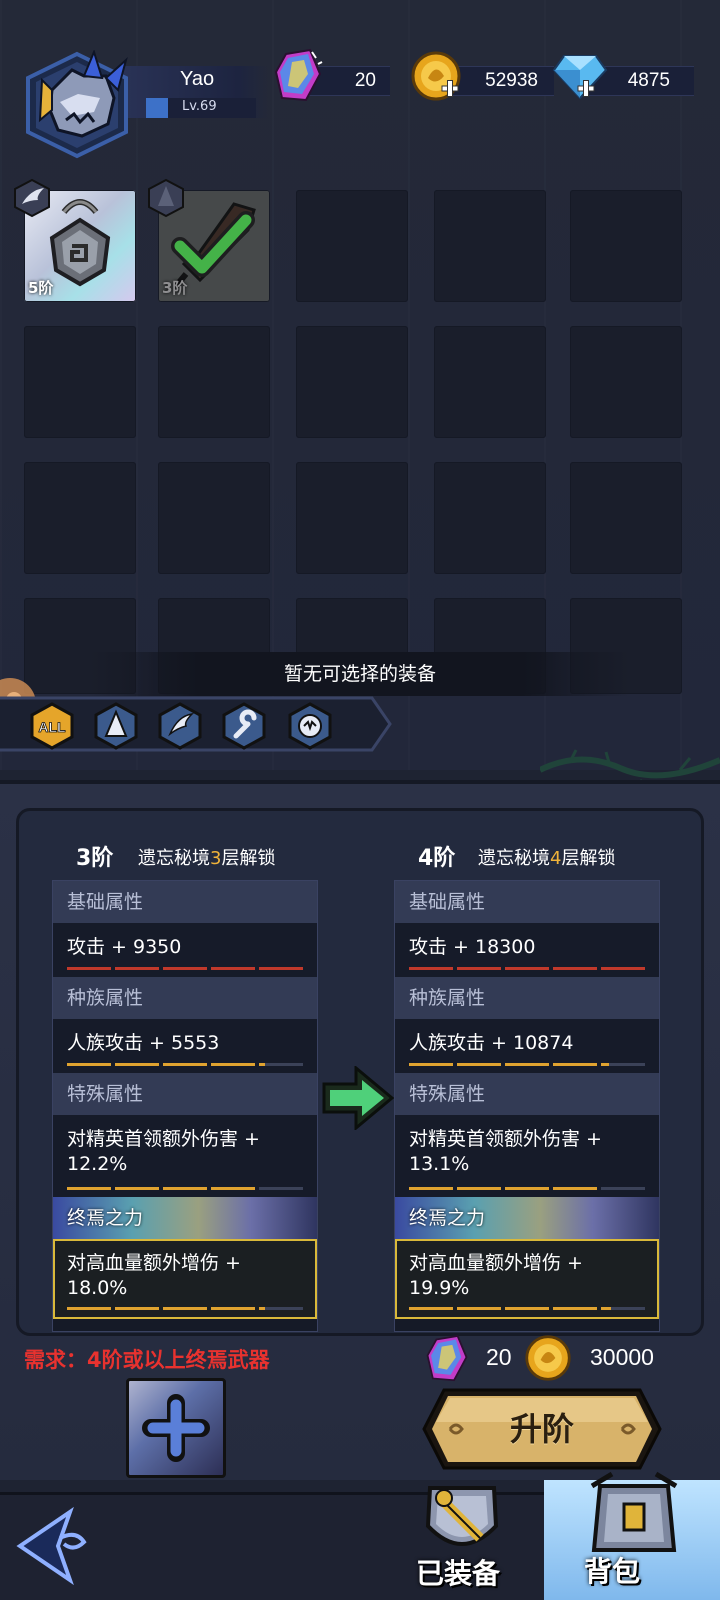 This screenshot has width=720, height=1600. What do you see at coordinates (548, 1360) in the screenshot?
I see `gold-cost-icon` at bounding box center [548, 1360].